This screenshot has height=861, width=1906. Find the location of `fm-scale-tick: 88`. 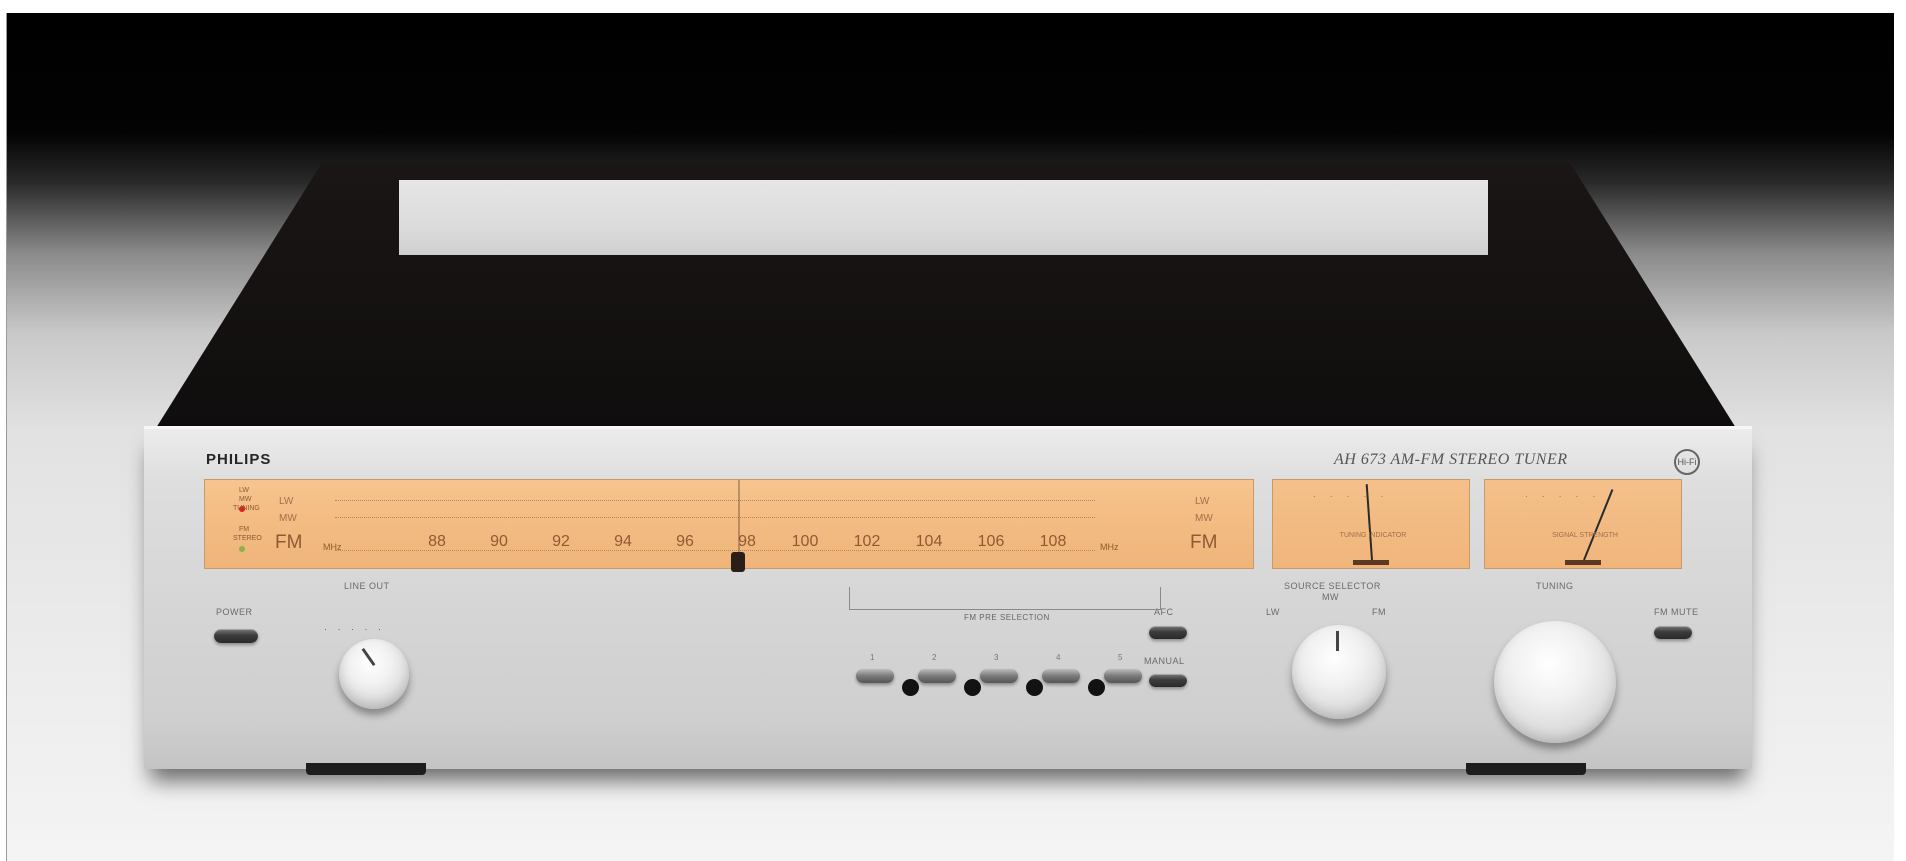

fm-scale-tick: 88 is located at coordinates (437, 541).